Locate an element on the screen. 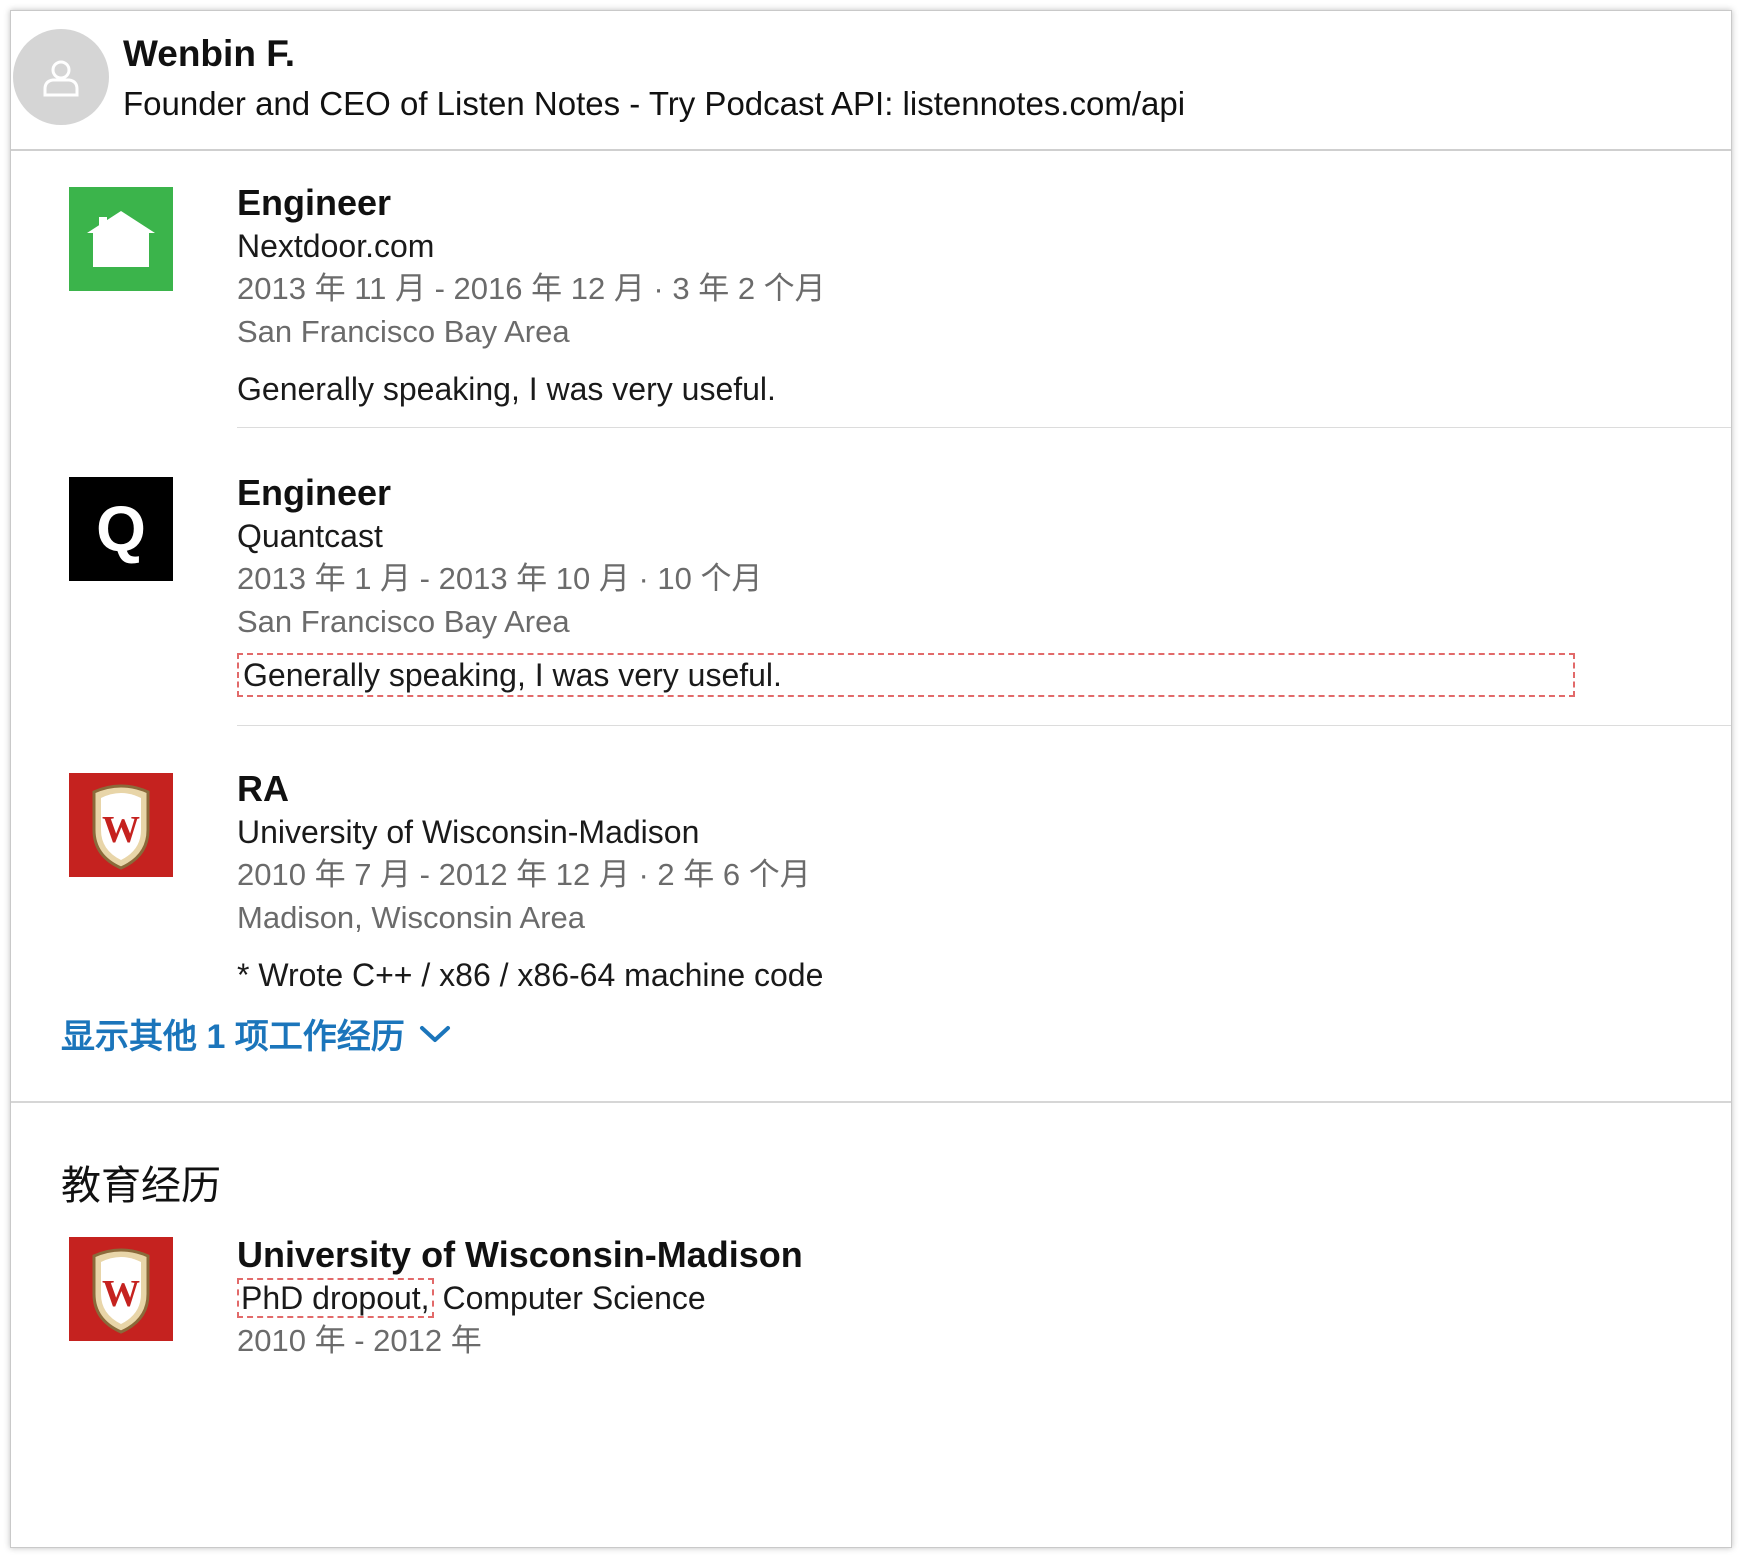  education-section-title: 教育经历 is located at coordinates (141, 1186).